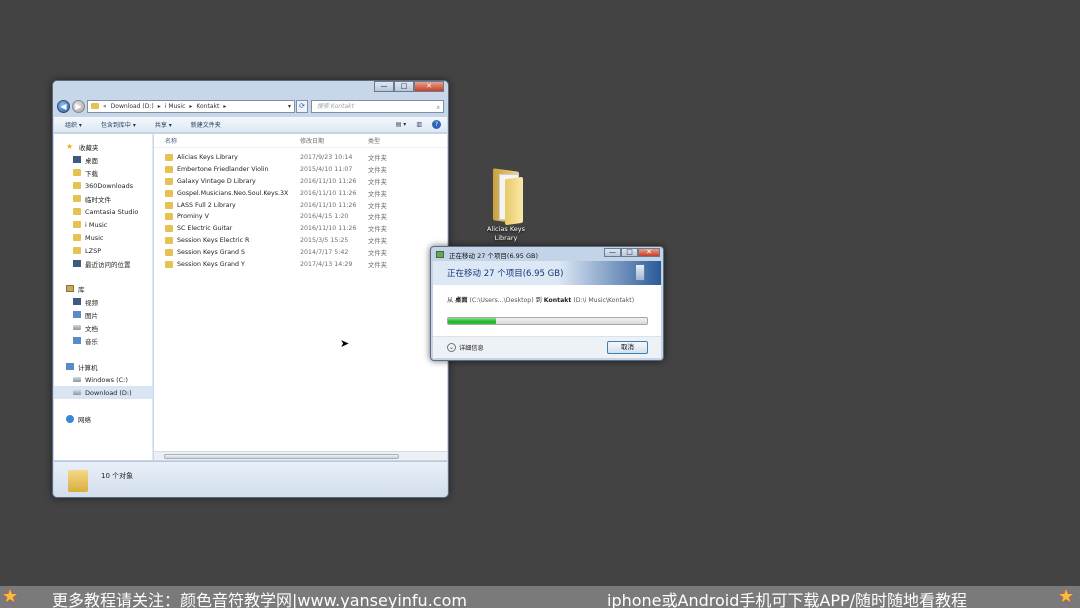 The width and height of the screenshot is (1080, 608). Describe the element at coordinates (227, 158) in the screenshot. I see `file-name-cell: Alicias Keys Library` at that location.